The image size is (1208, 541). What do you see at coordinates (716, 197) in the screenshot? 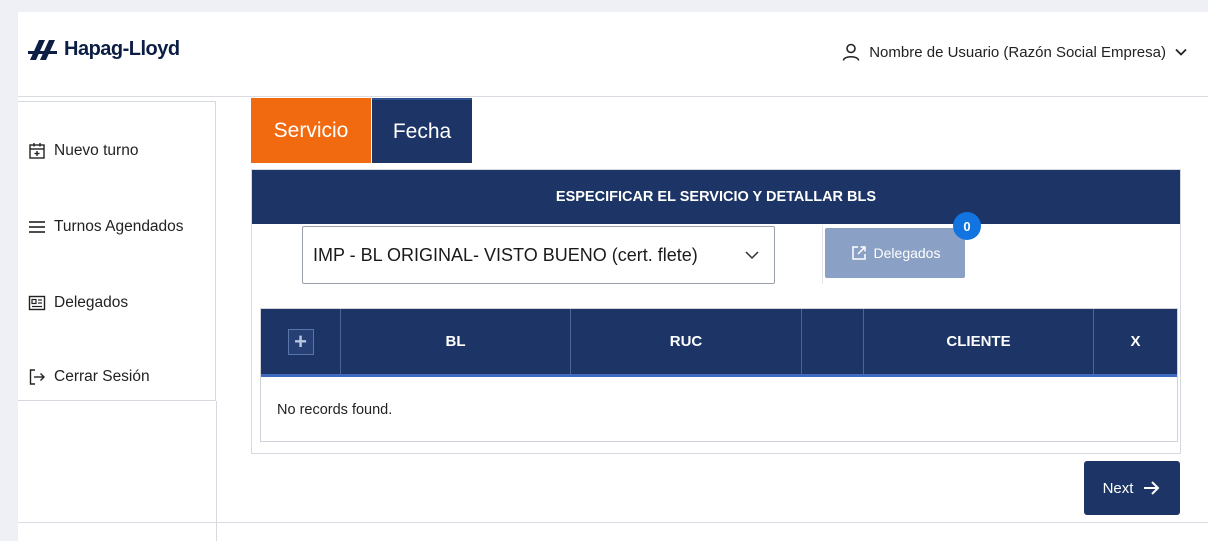
I see `panel-title: ESPECIFICAR EL SERVICIO Y DETALLAR BLS` at bounding box center [716, 197].